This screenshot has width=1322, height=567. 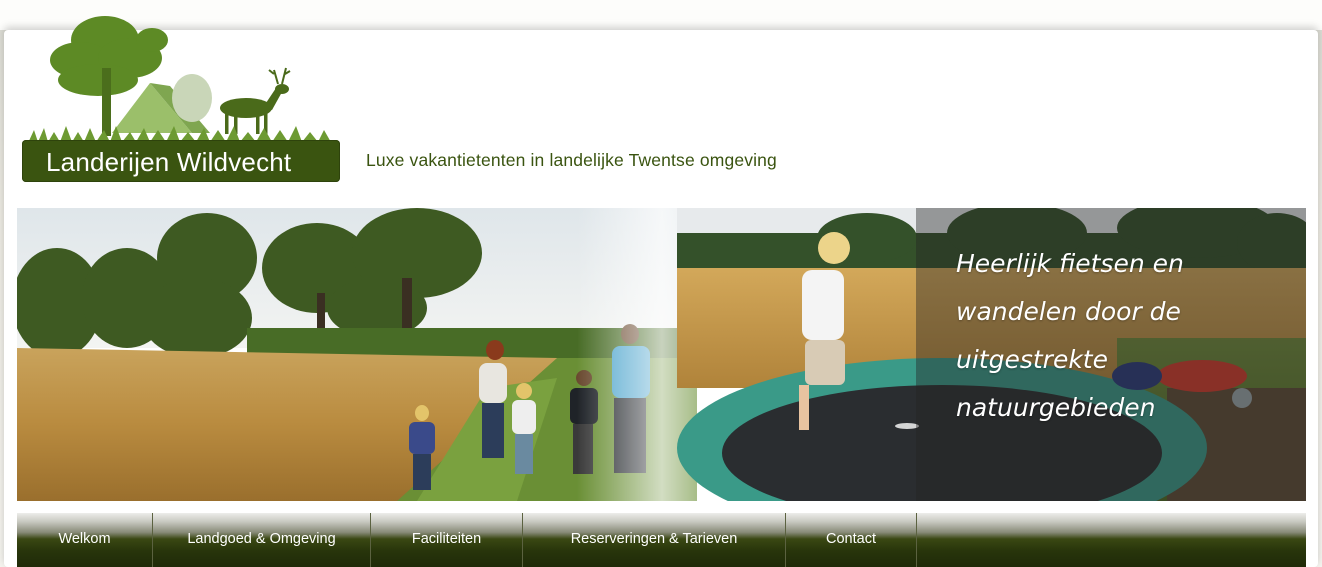 I want to click on logo-text: Landerijen Wildvecht, so click(x=191, y=162).